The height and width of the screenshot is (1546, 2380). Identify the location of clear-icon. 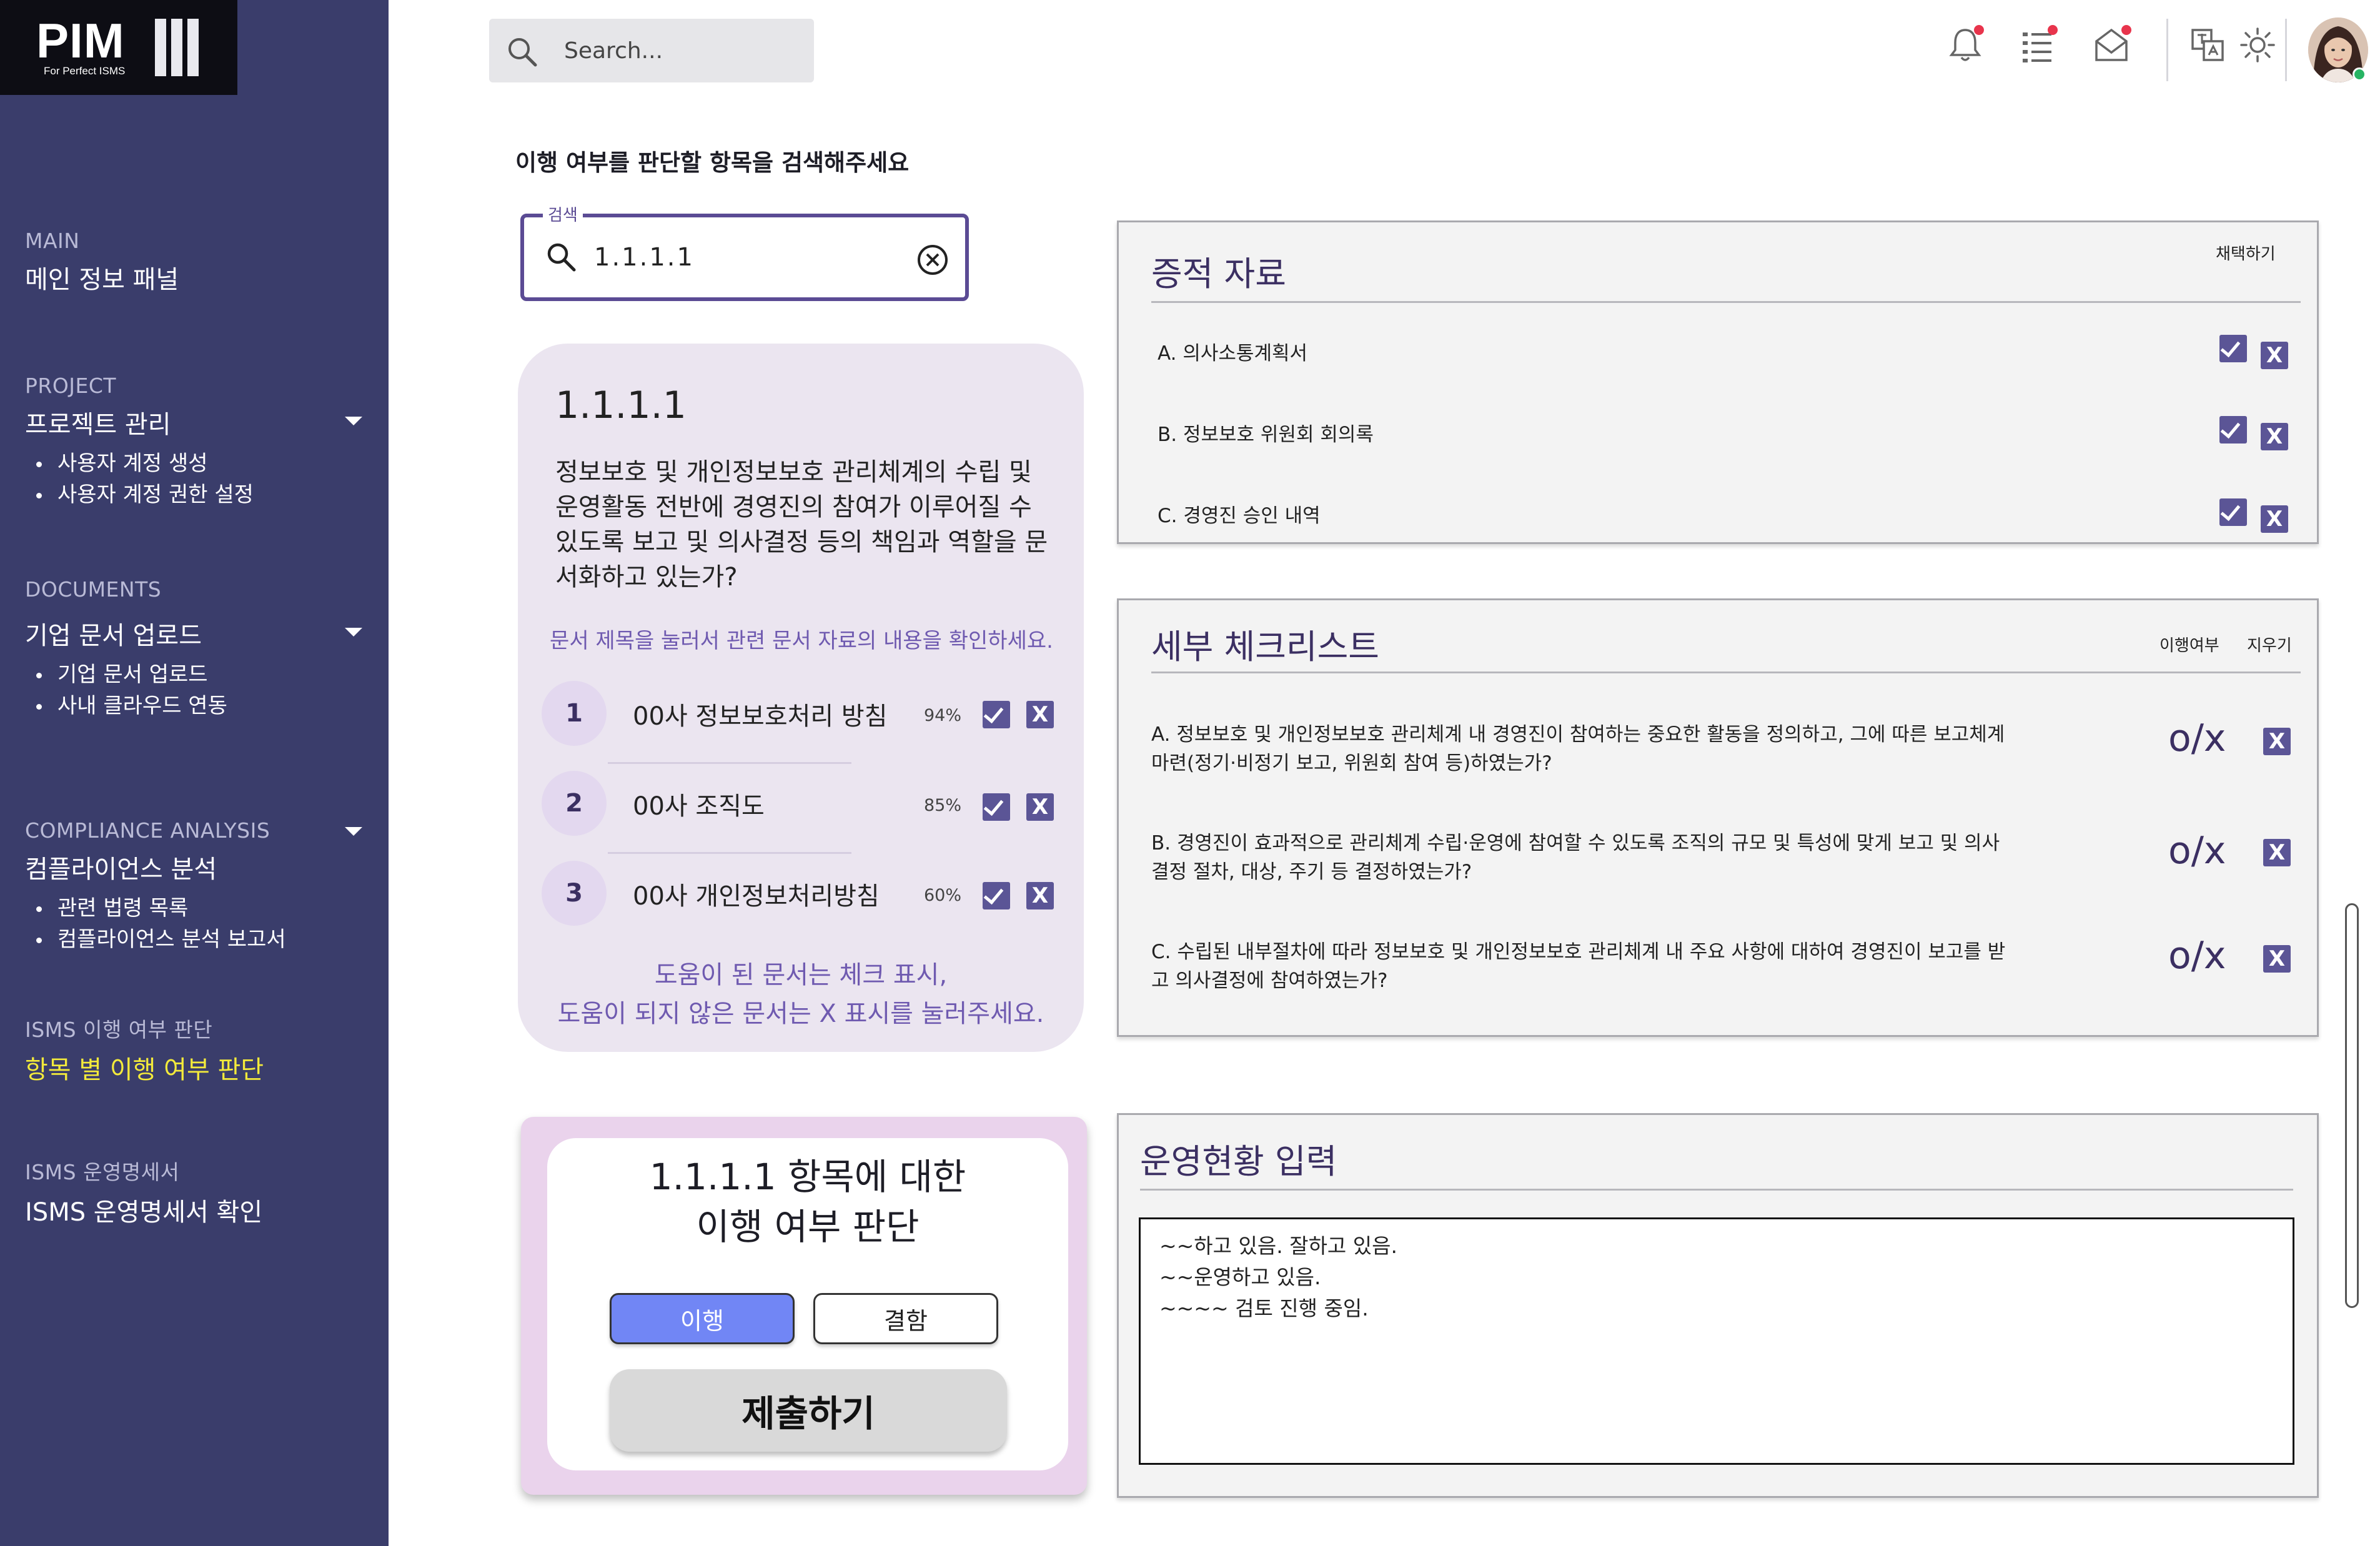
(932, 259).